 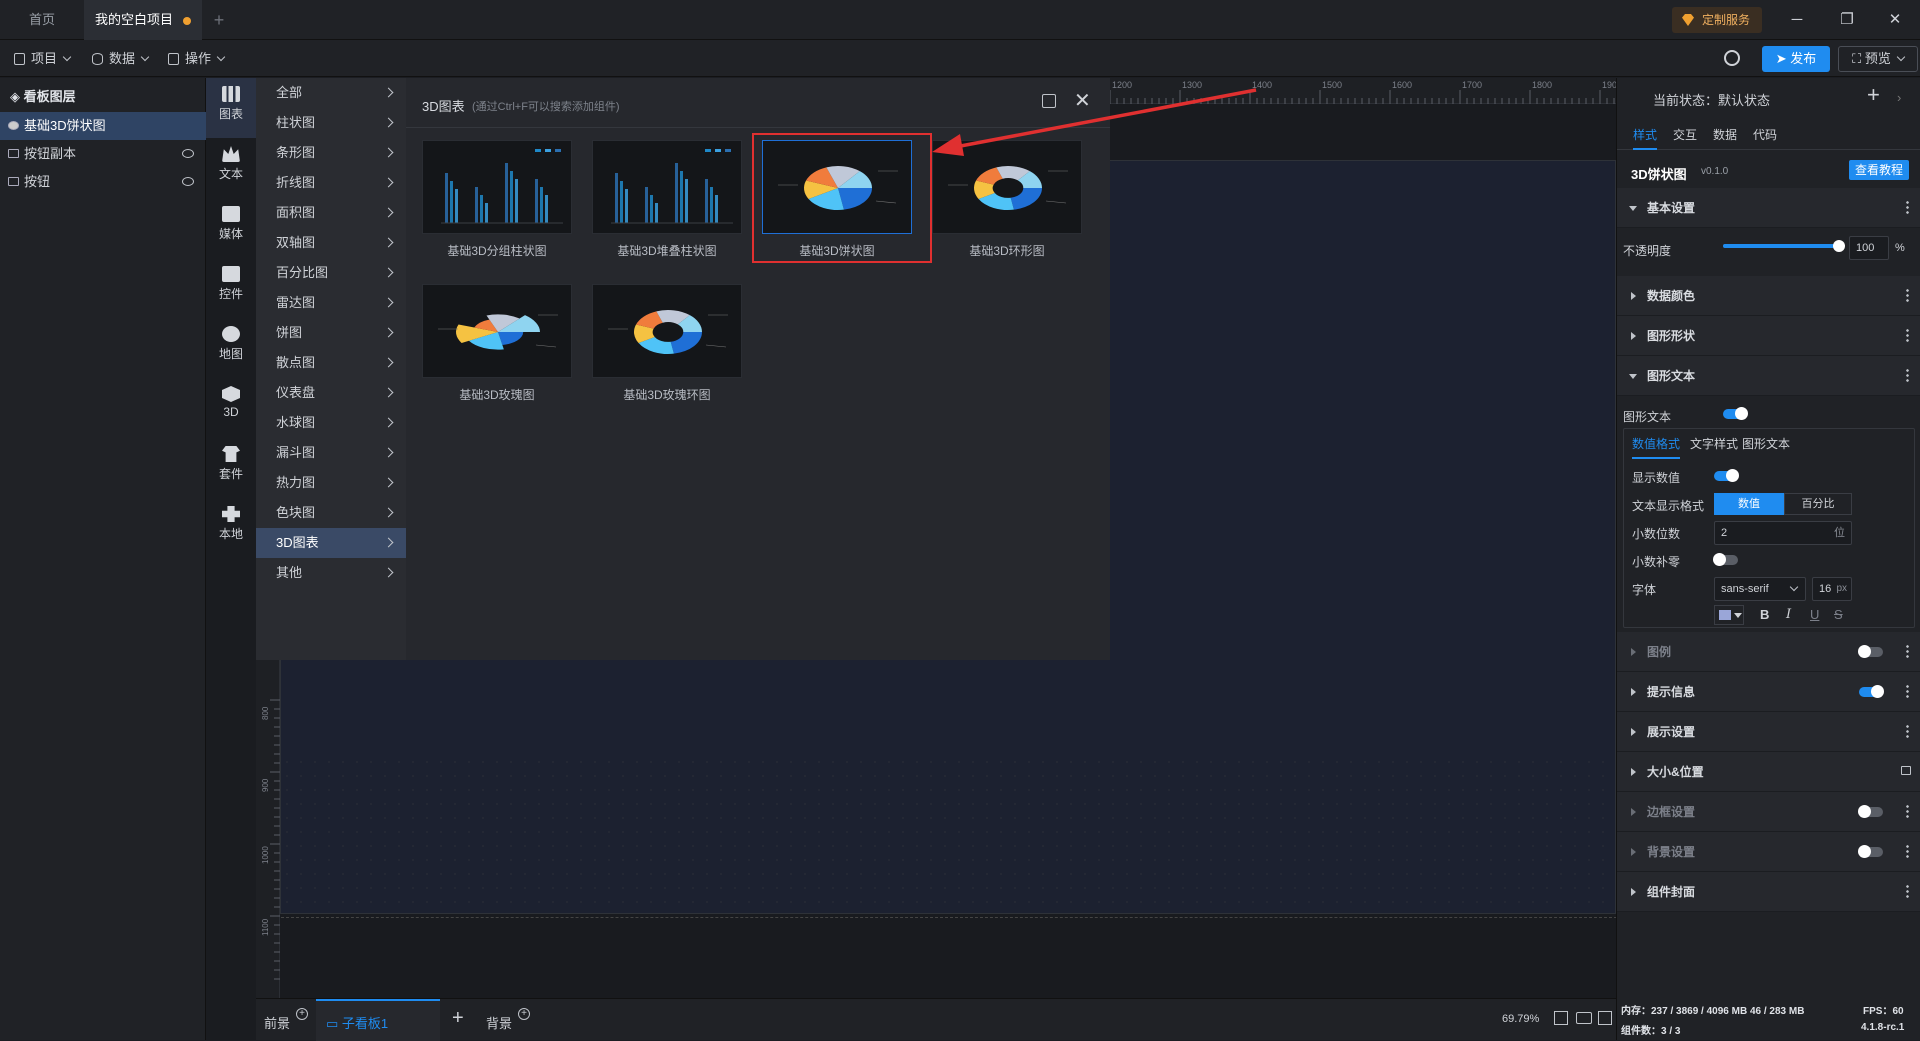 What do you see at coordinates (1561, 1018) in the screenshot?
I see `fit-screen-icon` at bounding box center [1561, 1018].